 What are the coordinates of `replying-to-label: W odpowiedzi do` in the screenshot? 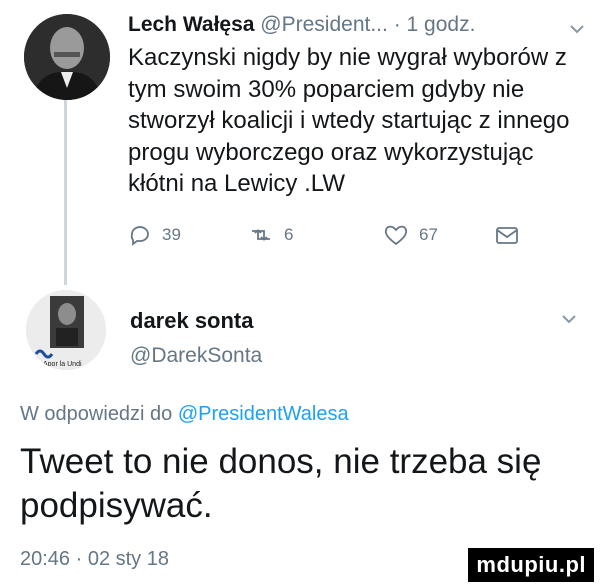 It's located at (99, 414).